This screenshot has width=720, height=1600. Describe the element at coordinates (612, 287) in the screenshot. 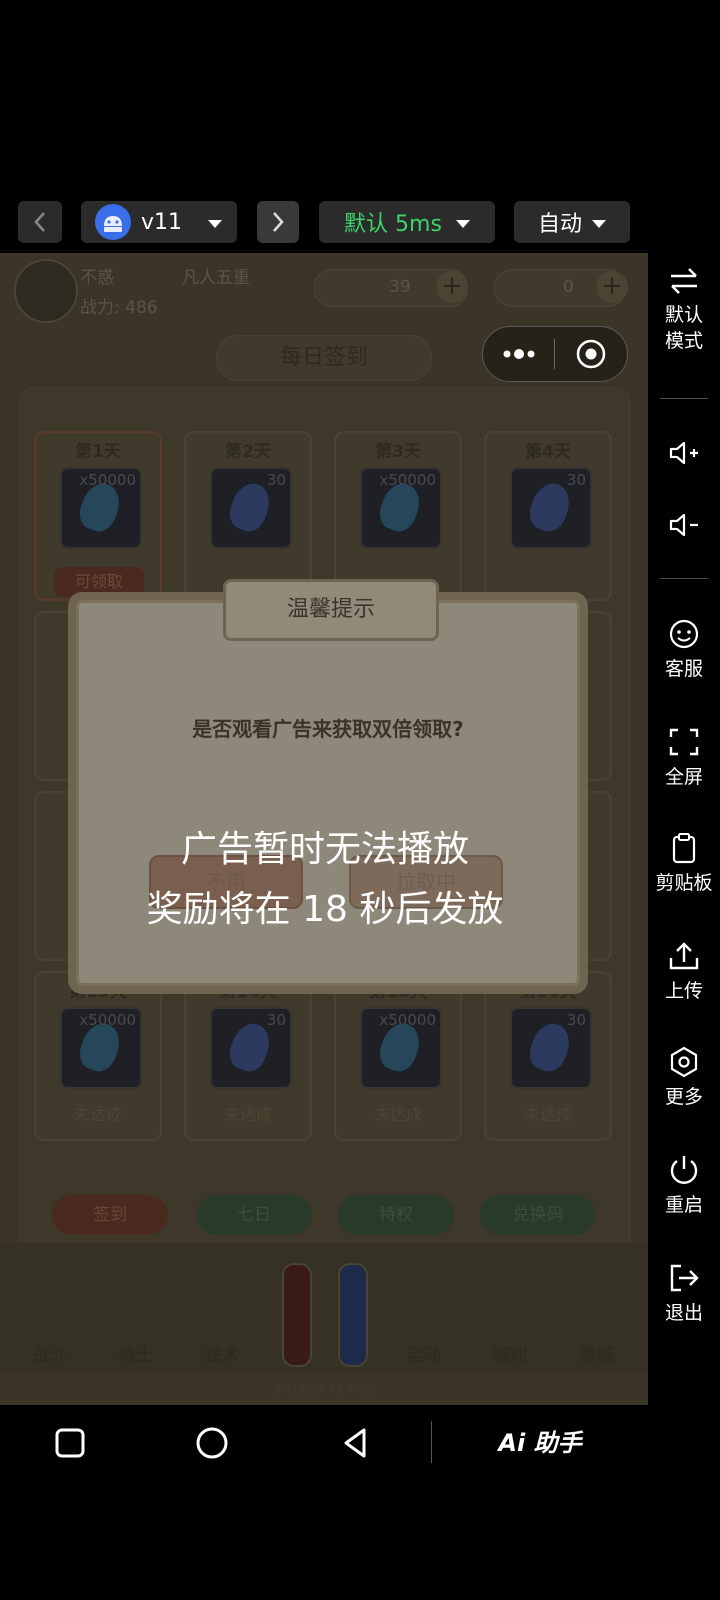

I see `add-currency-2-button: +` at that location.